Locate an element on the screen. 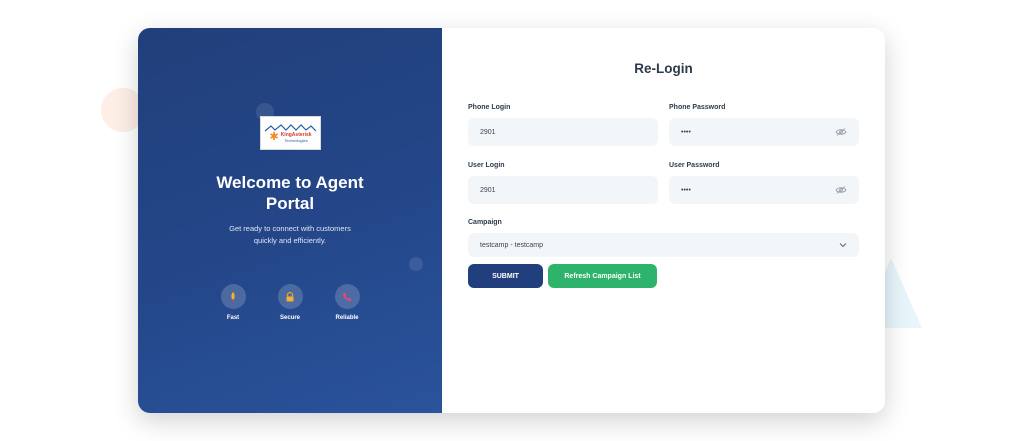 The image size is (1024, 441). feature-secure: Secure is located at coordinates (290, 302).